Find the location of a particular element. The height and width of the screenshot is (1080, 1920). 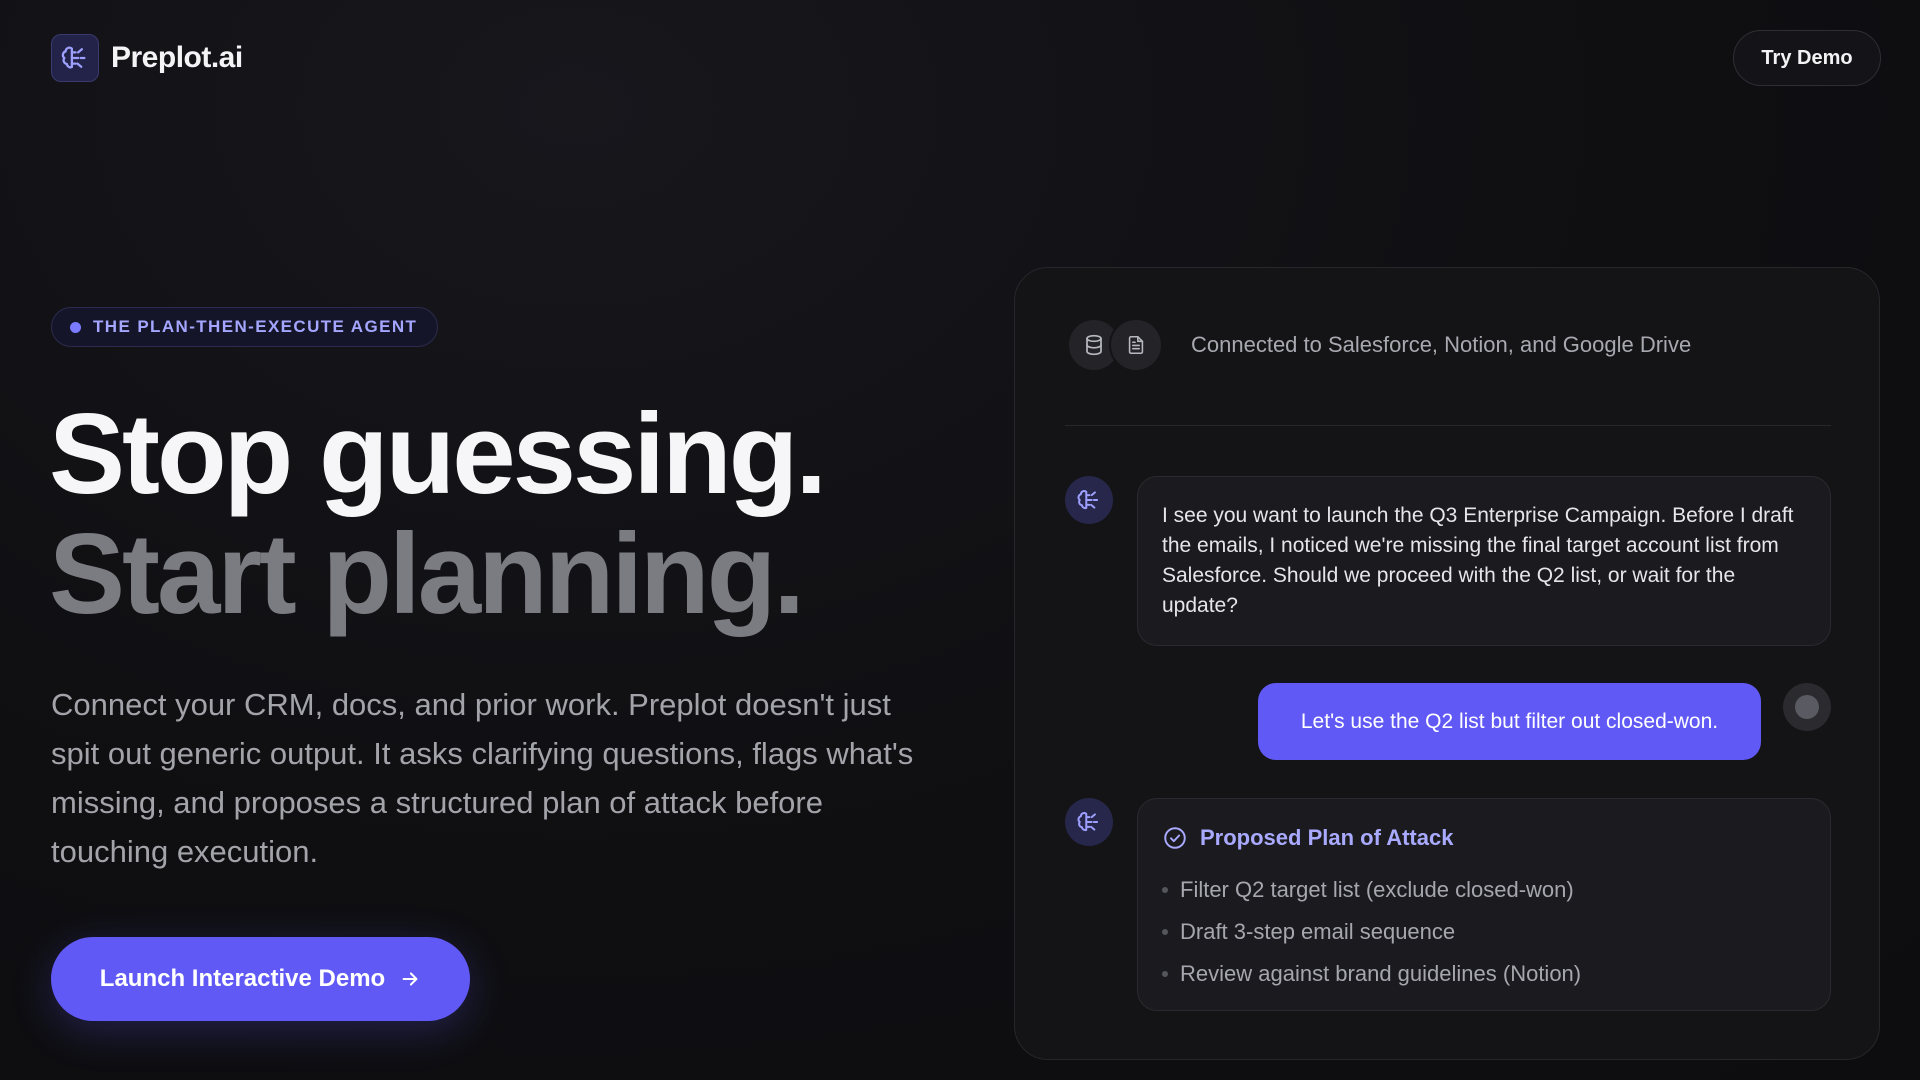

user-avatar-dot is located at coordinates (1807, 707).